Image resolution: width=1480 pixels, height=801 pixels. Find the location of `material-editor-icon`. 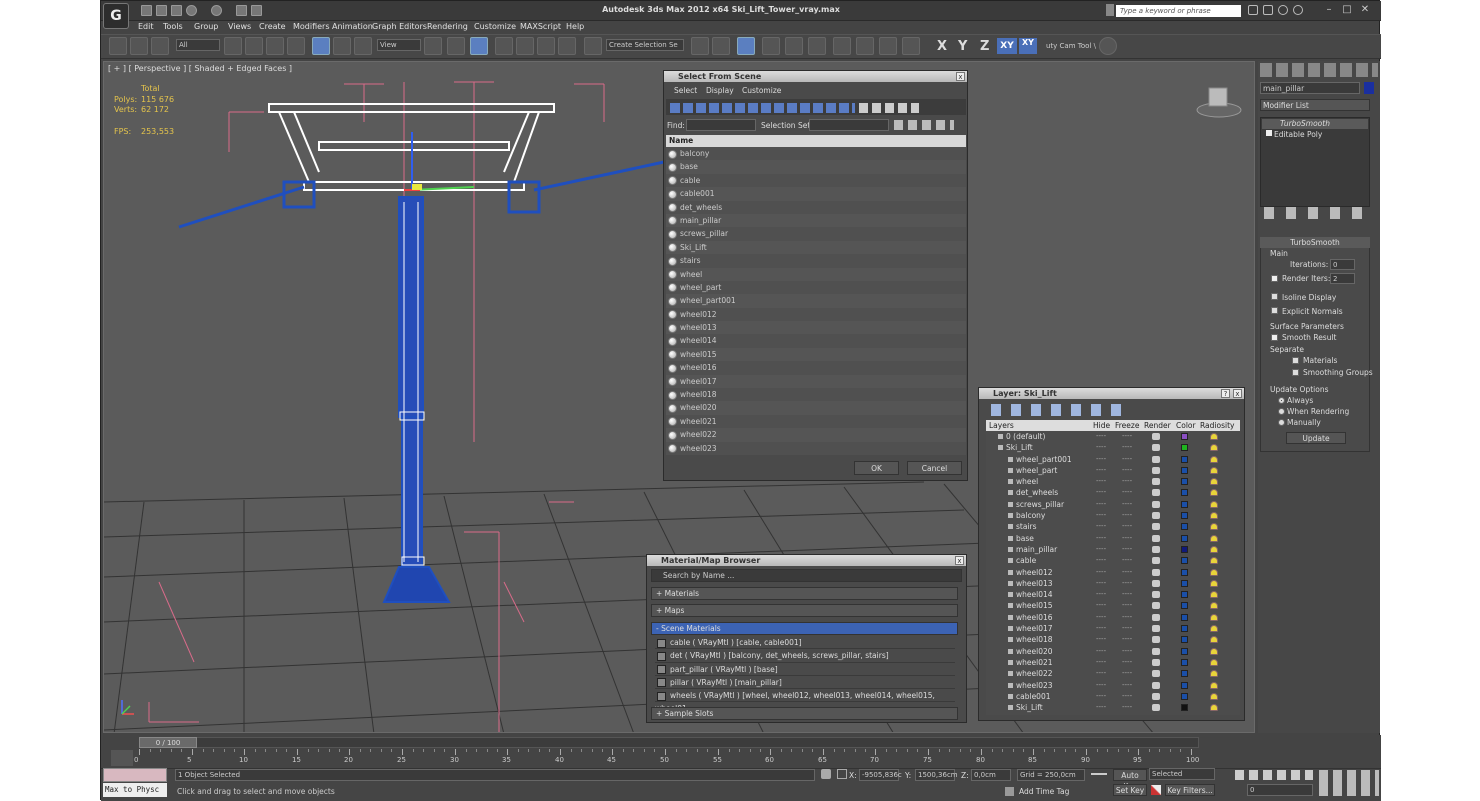

material-editor-icon is located at coordinates (842, 46).